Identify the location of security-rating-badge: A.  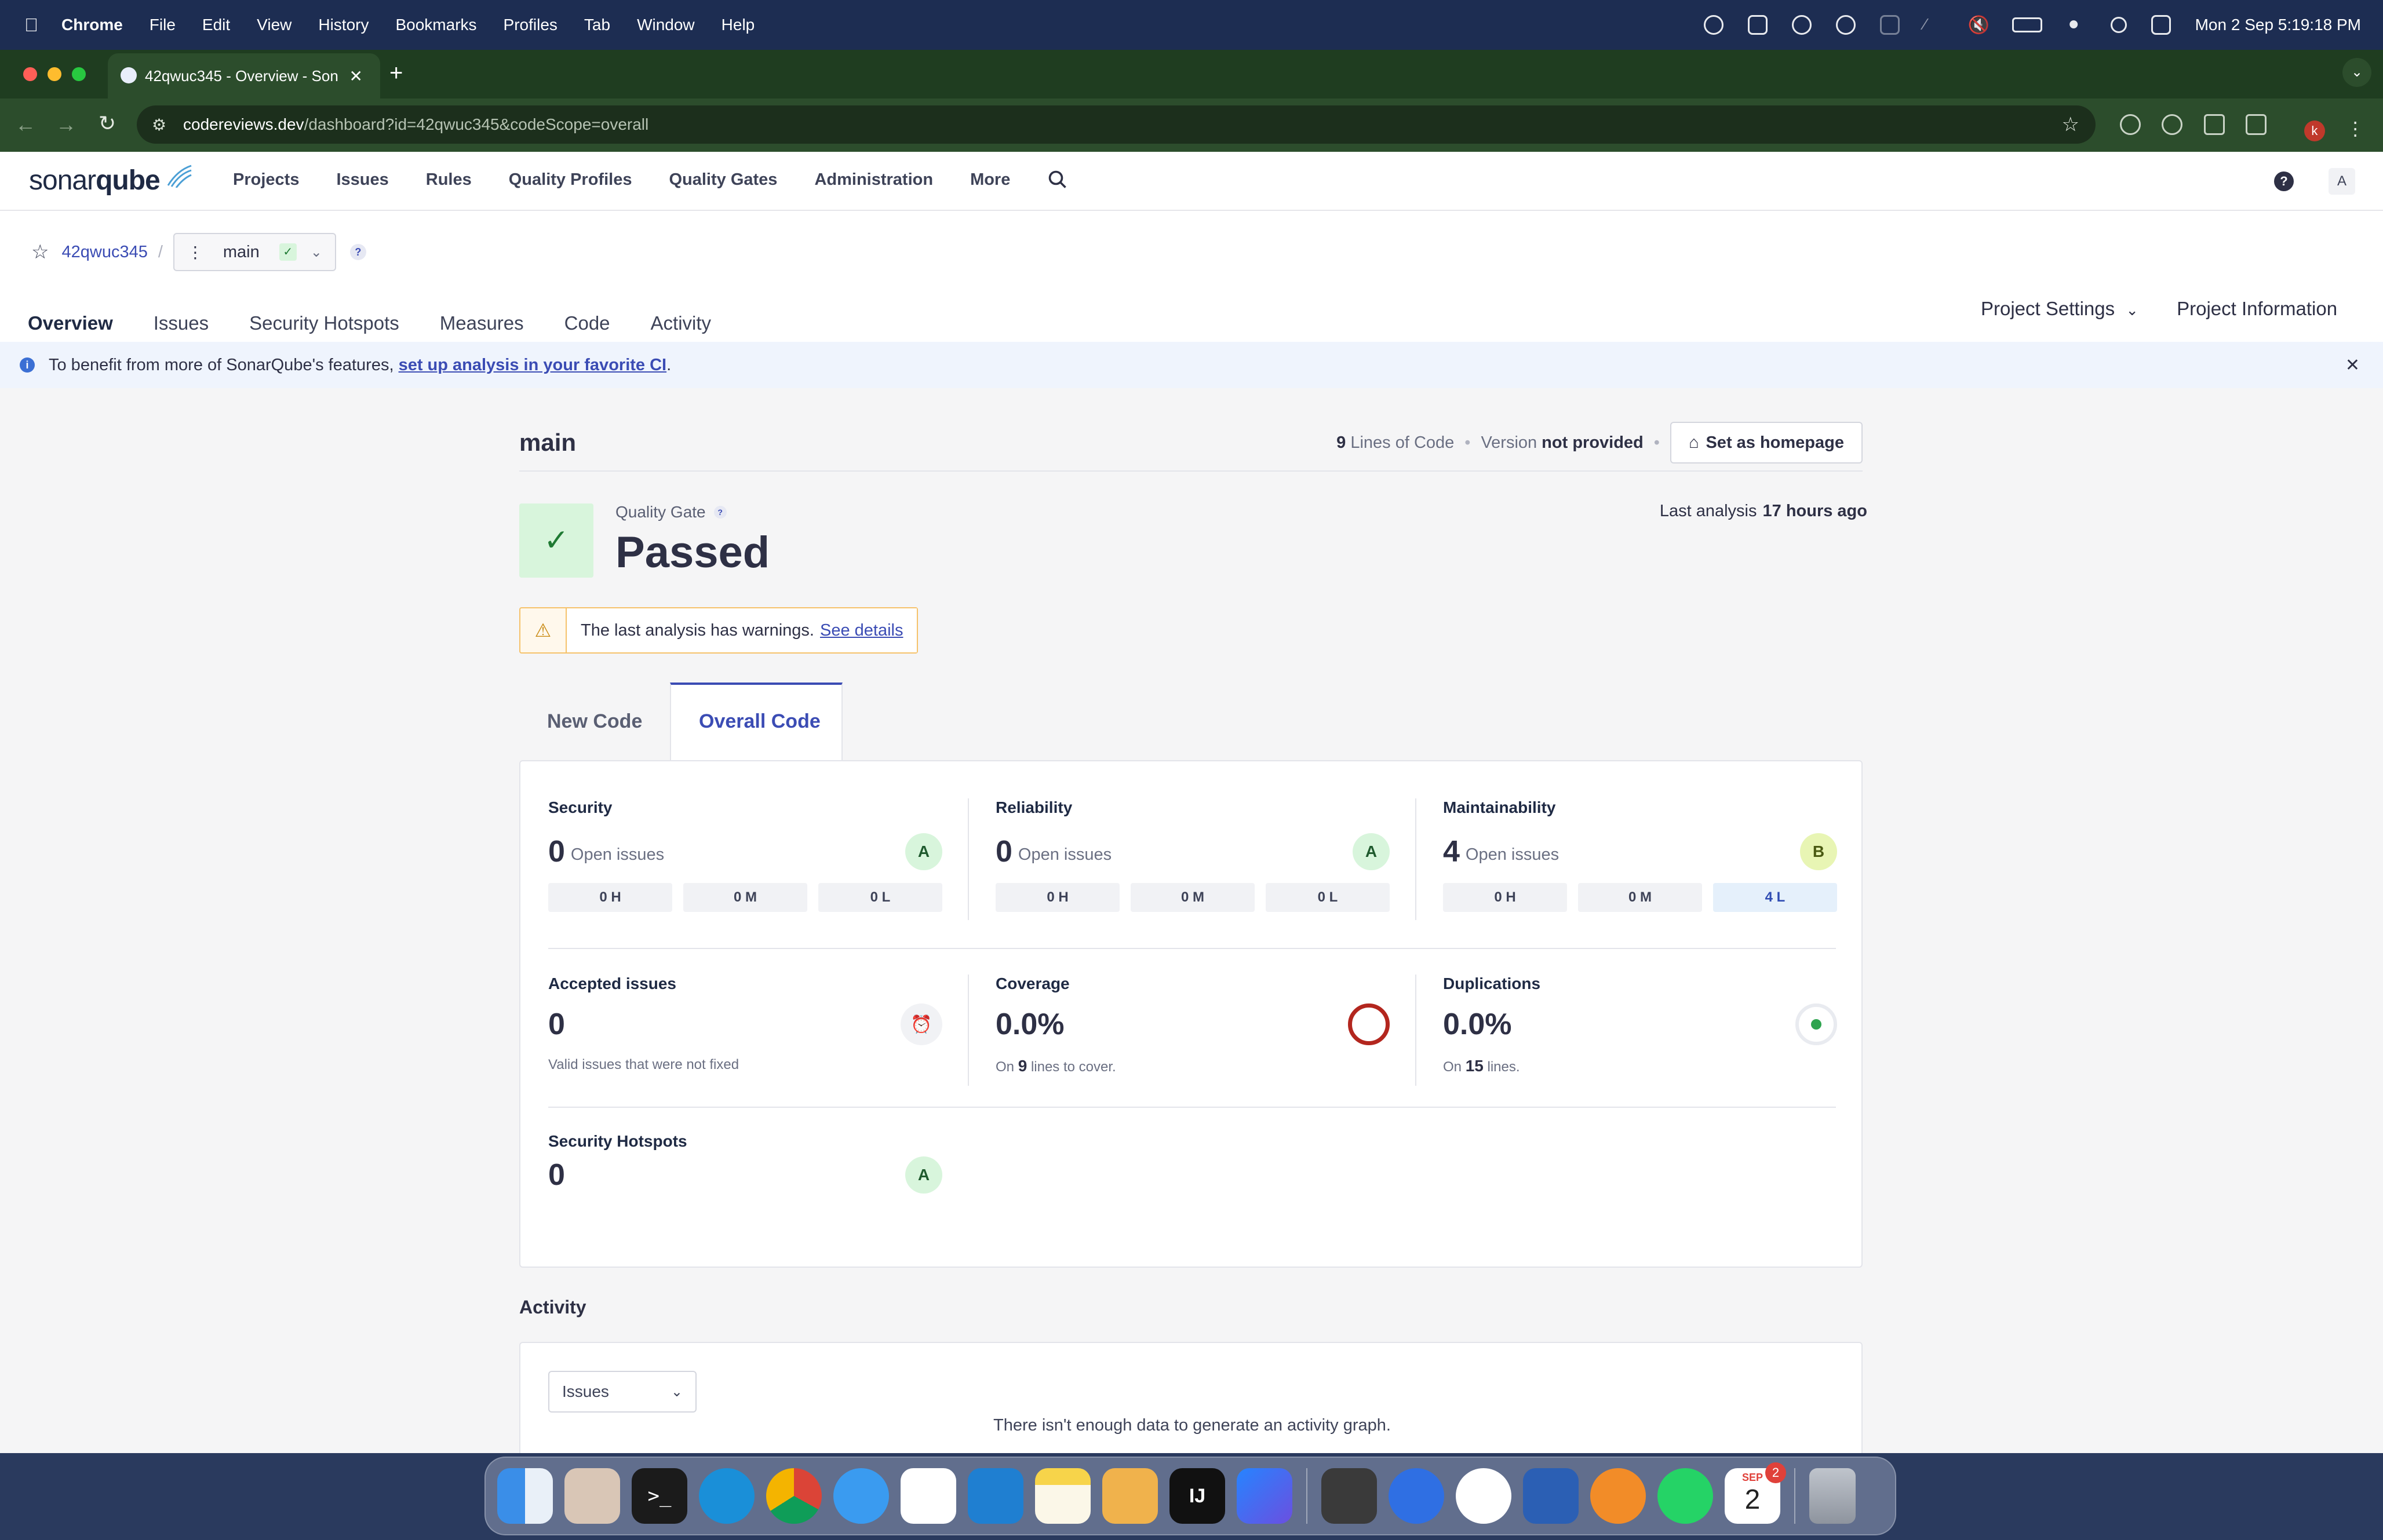
(924, 852).